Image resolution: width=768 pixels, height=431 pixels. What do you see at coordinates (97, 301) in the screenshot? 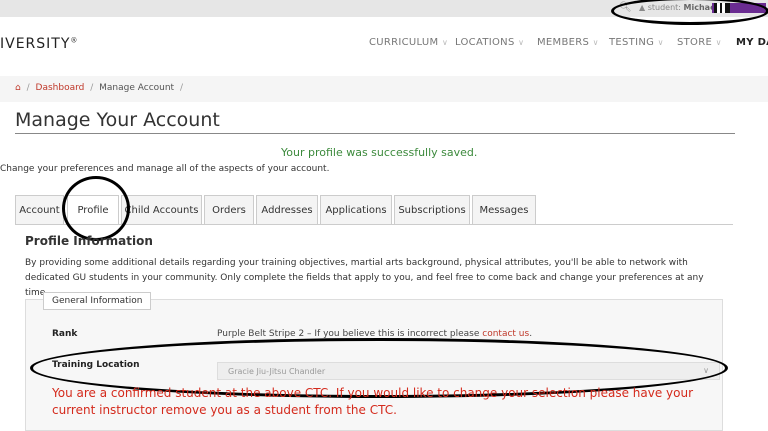
I see `fieldset-legend: General Information` at bounding box center [97, 301].